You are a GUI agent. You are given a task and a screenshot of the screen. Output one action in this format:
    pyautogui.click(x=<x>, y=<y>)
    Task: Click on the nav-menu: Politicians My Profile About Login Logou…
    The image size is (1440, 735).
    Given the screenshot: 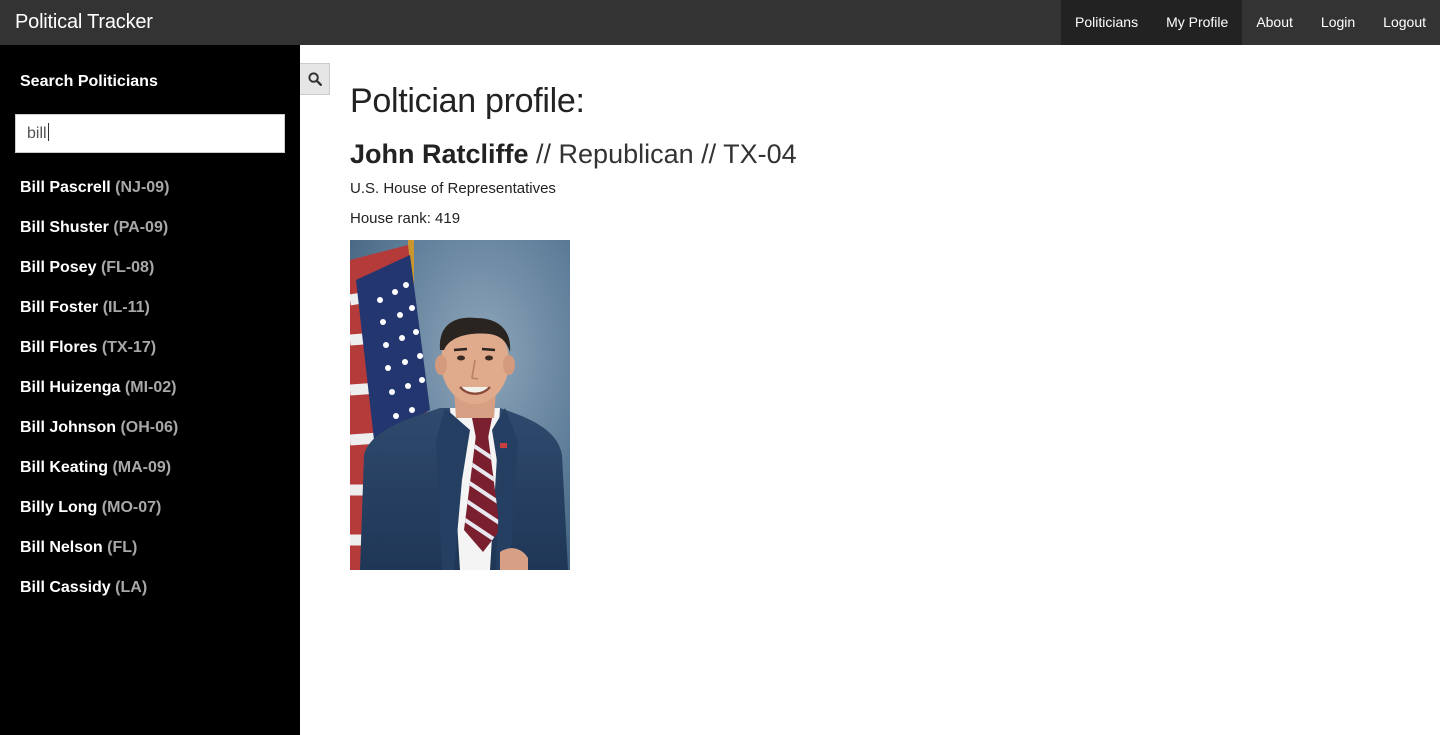 What is the action you would take?
    pyautogui.click(x=1250, y=22)
    